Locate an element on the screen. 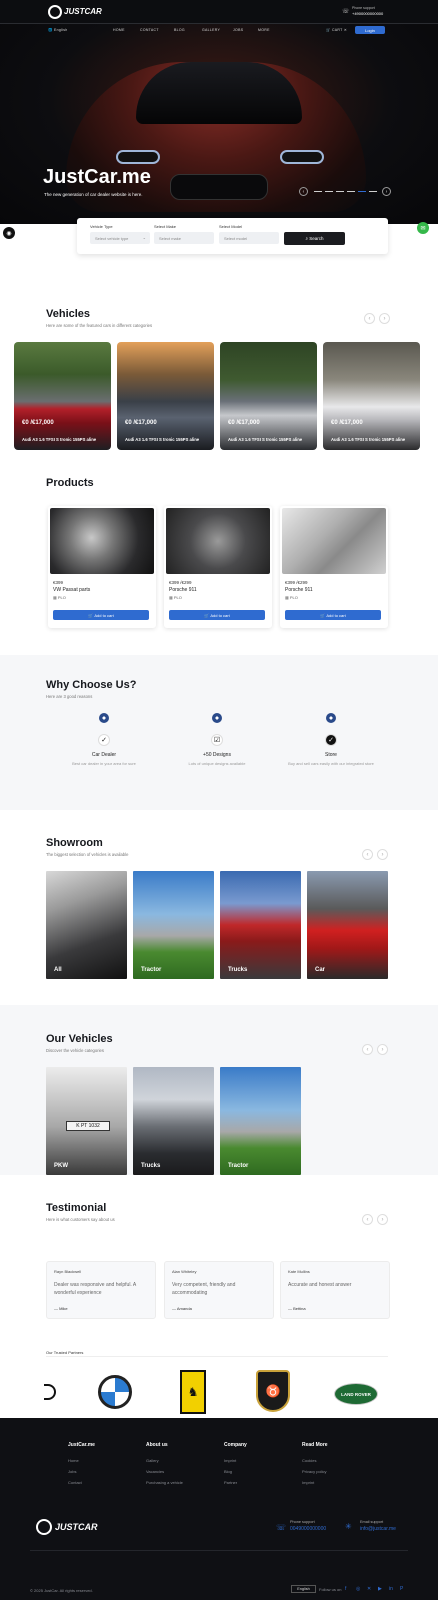 This screenshot has height=1600, width=438. showroom-tile: Tractor is located at coordinates (173, 925).